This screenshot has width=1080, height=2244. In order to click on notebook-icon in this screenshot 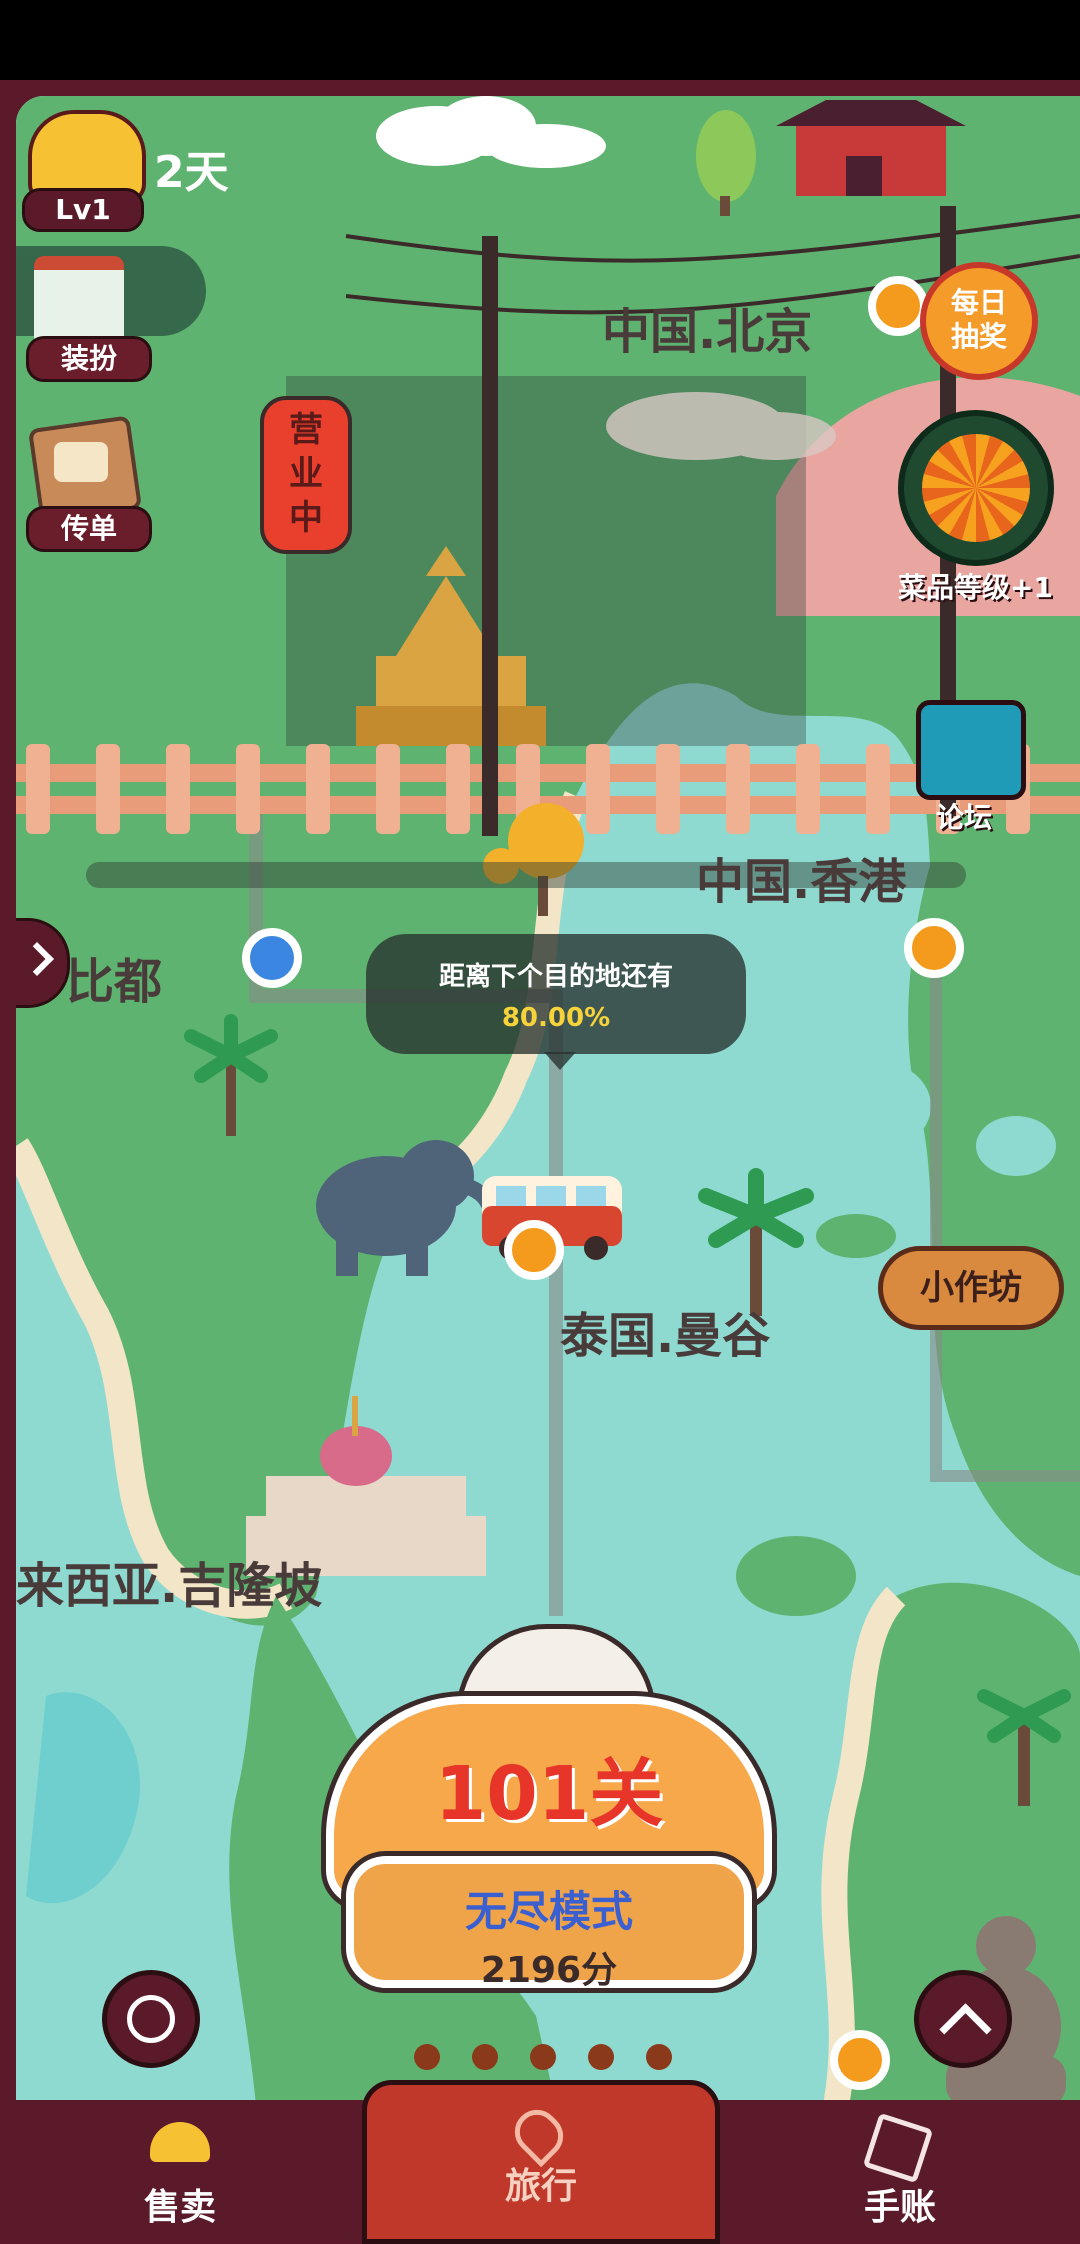, I will do `click(898, 2148)`.